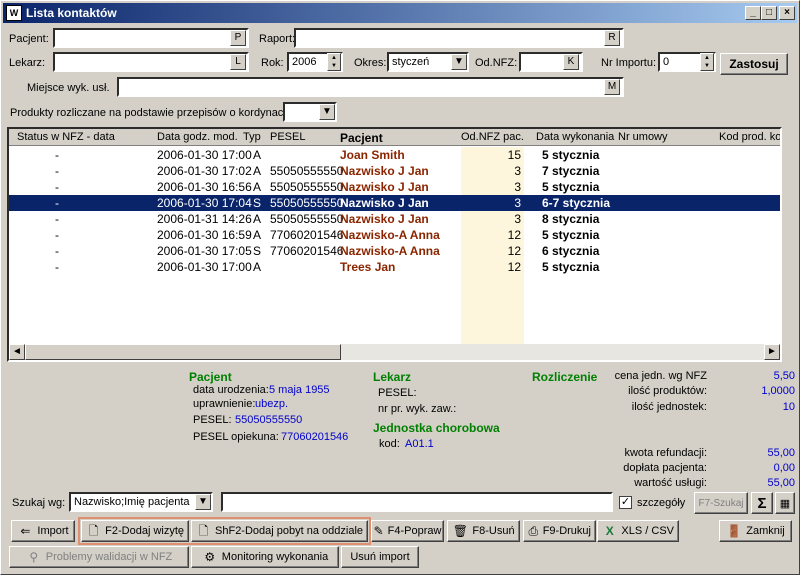 The width and height of the screenshot is (800, 575). I want to click on pesel-opiekuna-label: PESEL opiekuna:, so click(236, 437).